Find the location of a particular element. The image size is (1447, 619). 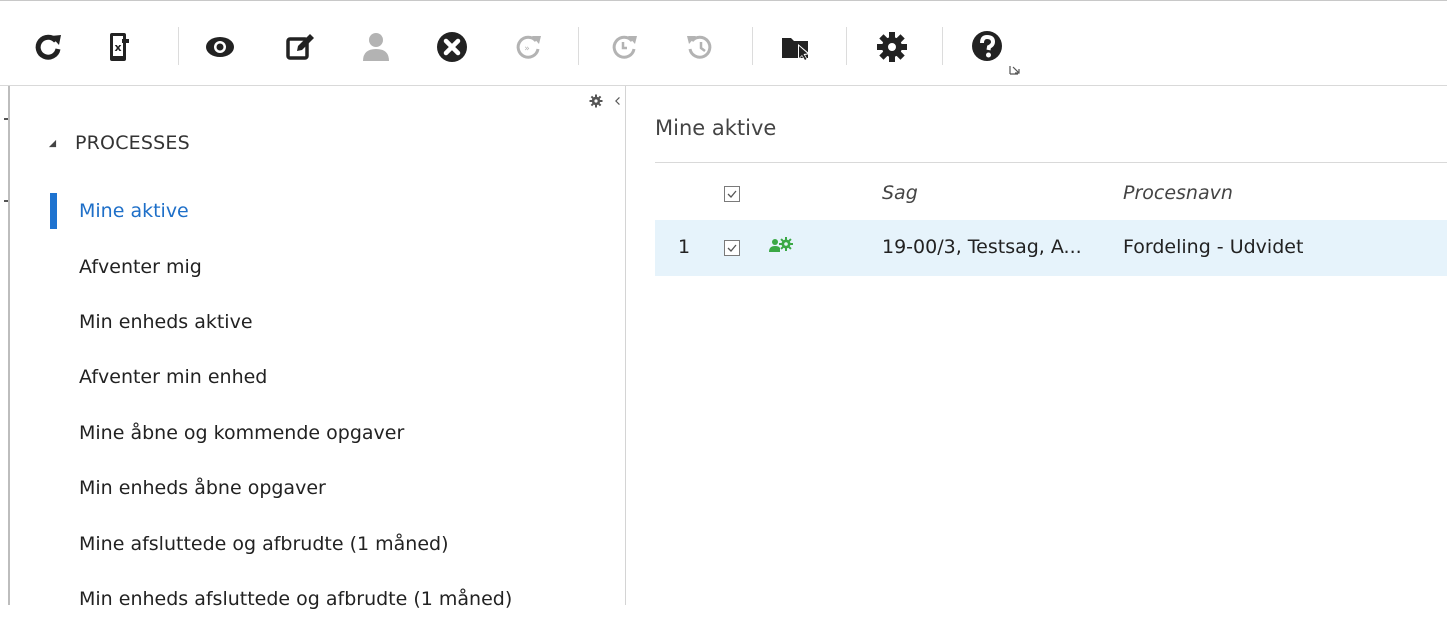

user-icon is located at coordinates (376, 47).